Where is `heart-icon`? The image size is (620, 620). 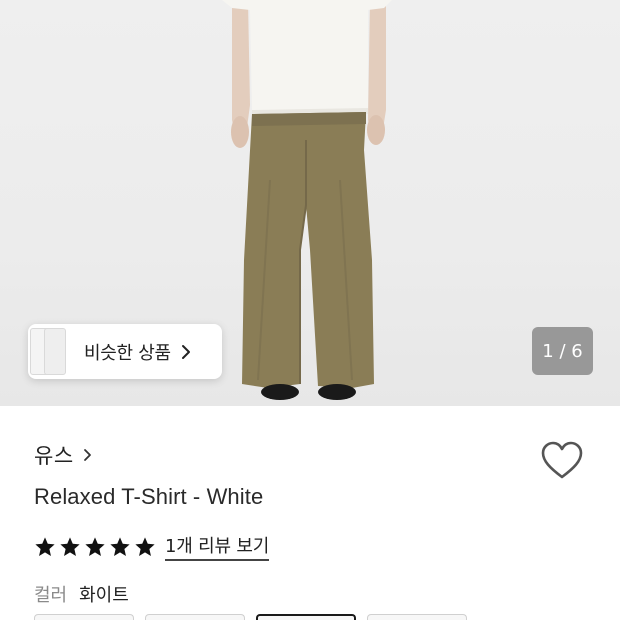
heart-icon is located at coordinates (562, 461).